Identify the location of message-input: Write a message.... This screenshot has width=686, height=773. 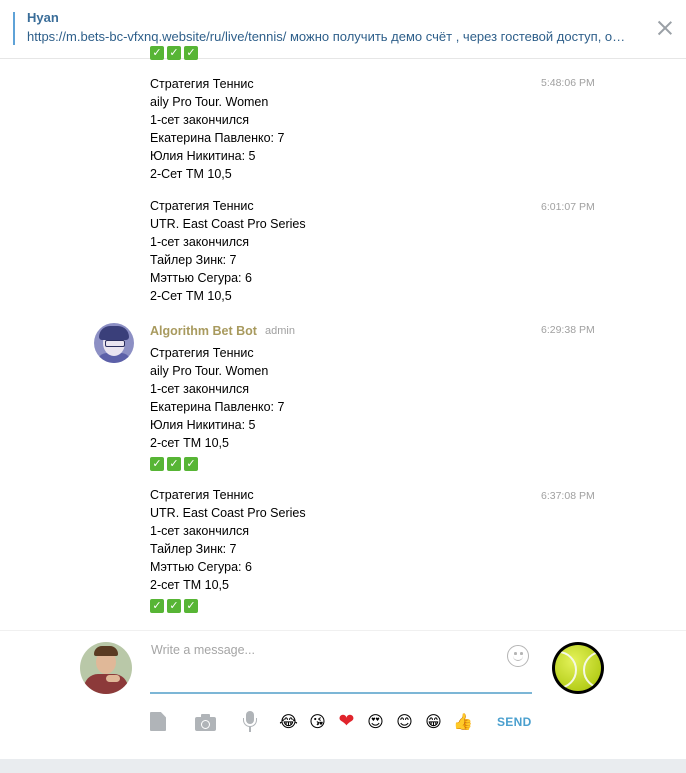
(203, 650).